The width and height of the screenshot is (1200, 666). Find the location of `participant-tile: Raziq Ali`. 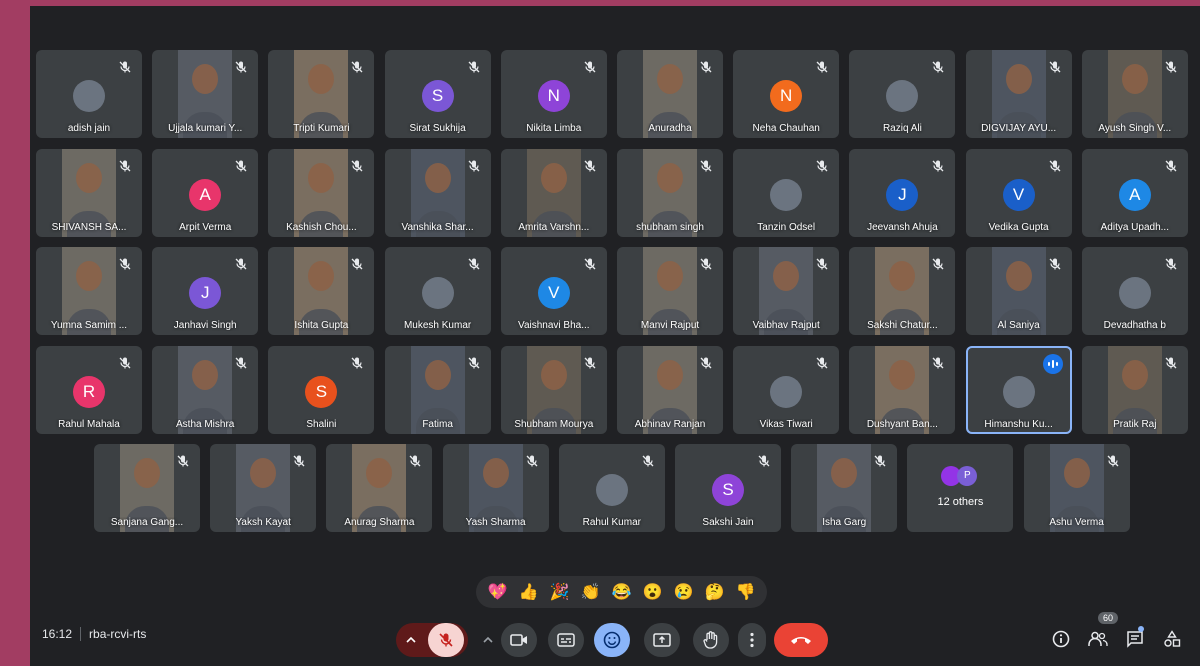

participant-tile: Raziq Ali is located at coordinates (902, 94).